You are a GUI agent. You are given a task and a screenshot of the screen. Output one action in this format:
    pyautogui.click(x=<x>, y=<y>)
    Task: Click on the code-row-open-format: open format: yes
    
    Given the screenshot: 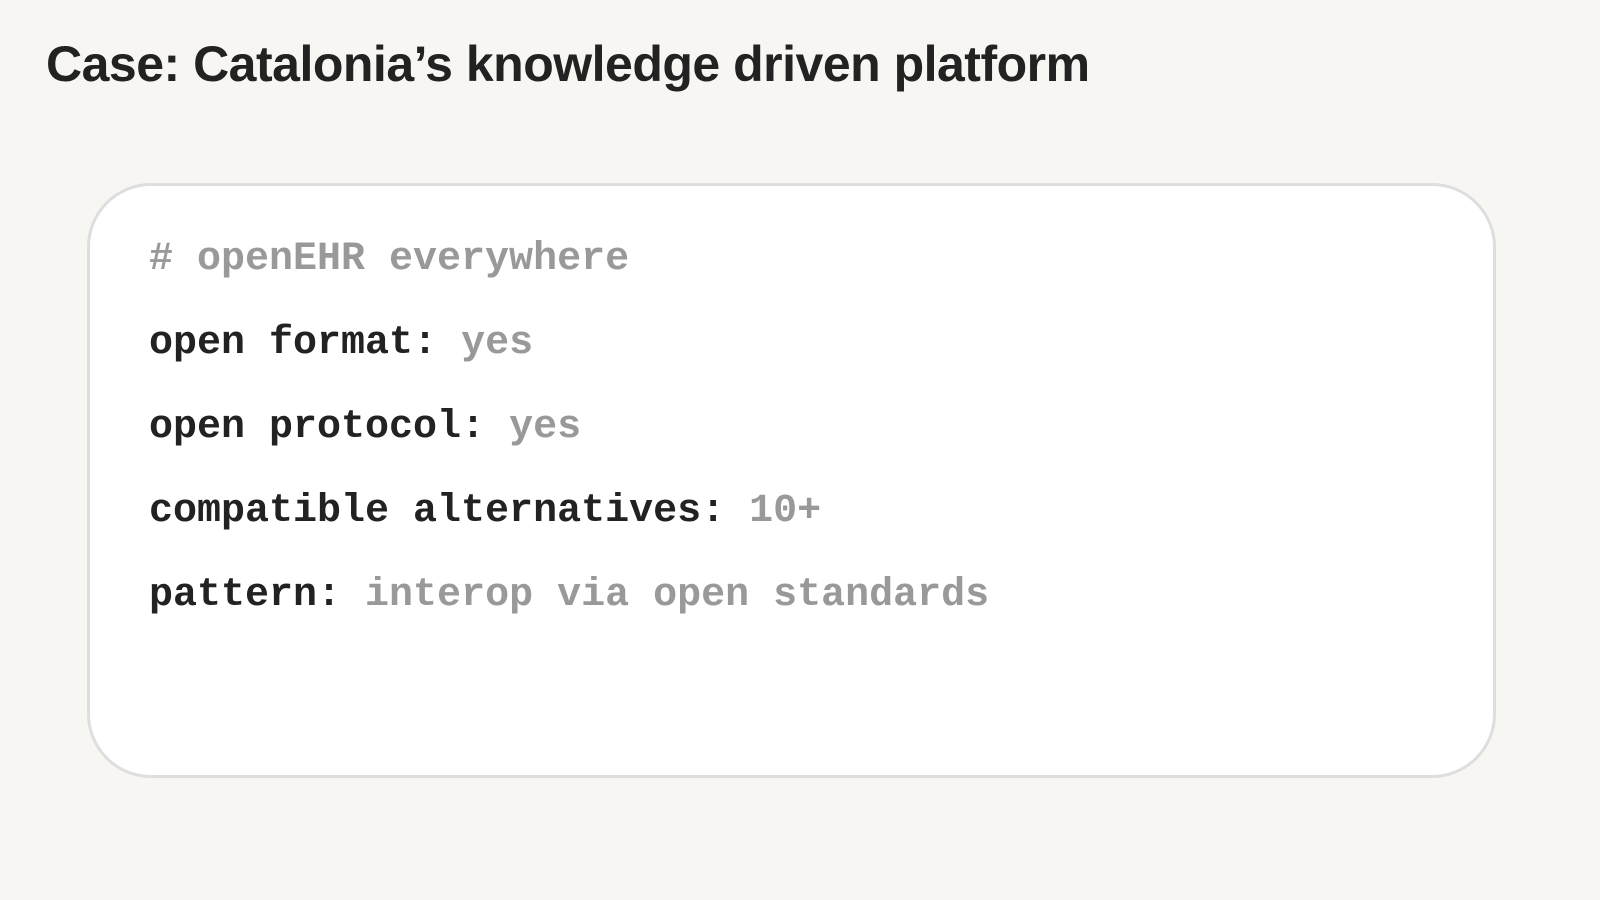 What is the action you would take?
    pyautogui.click(x=821, y=344)
    